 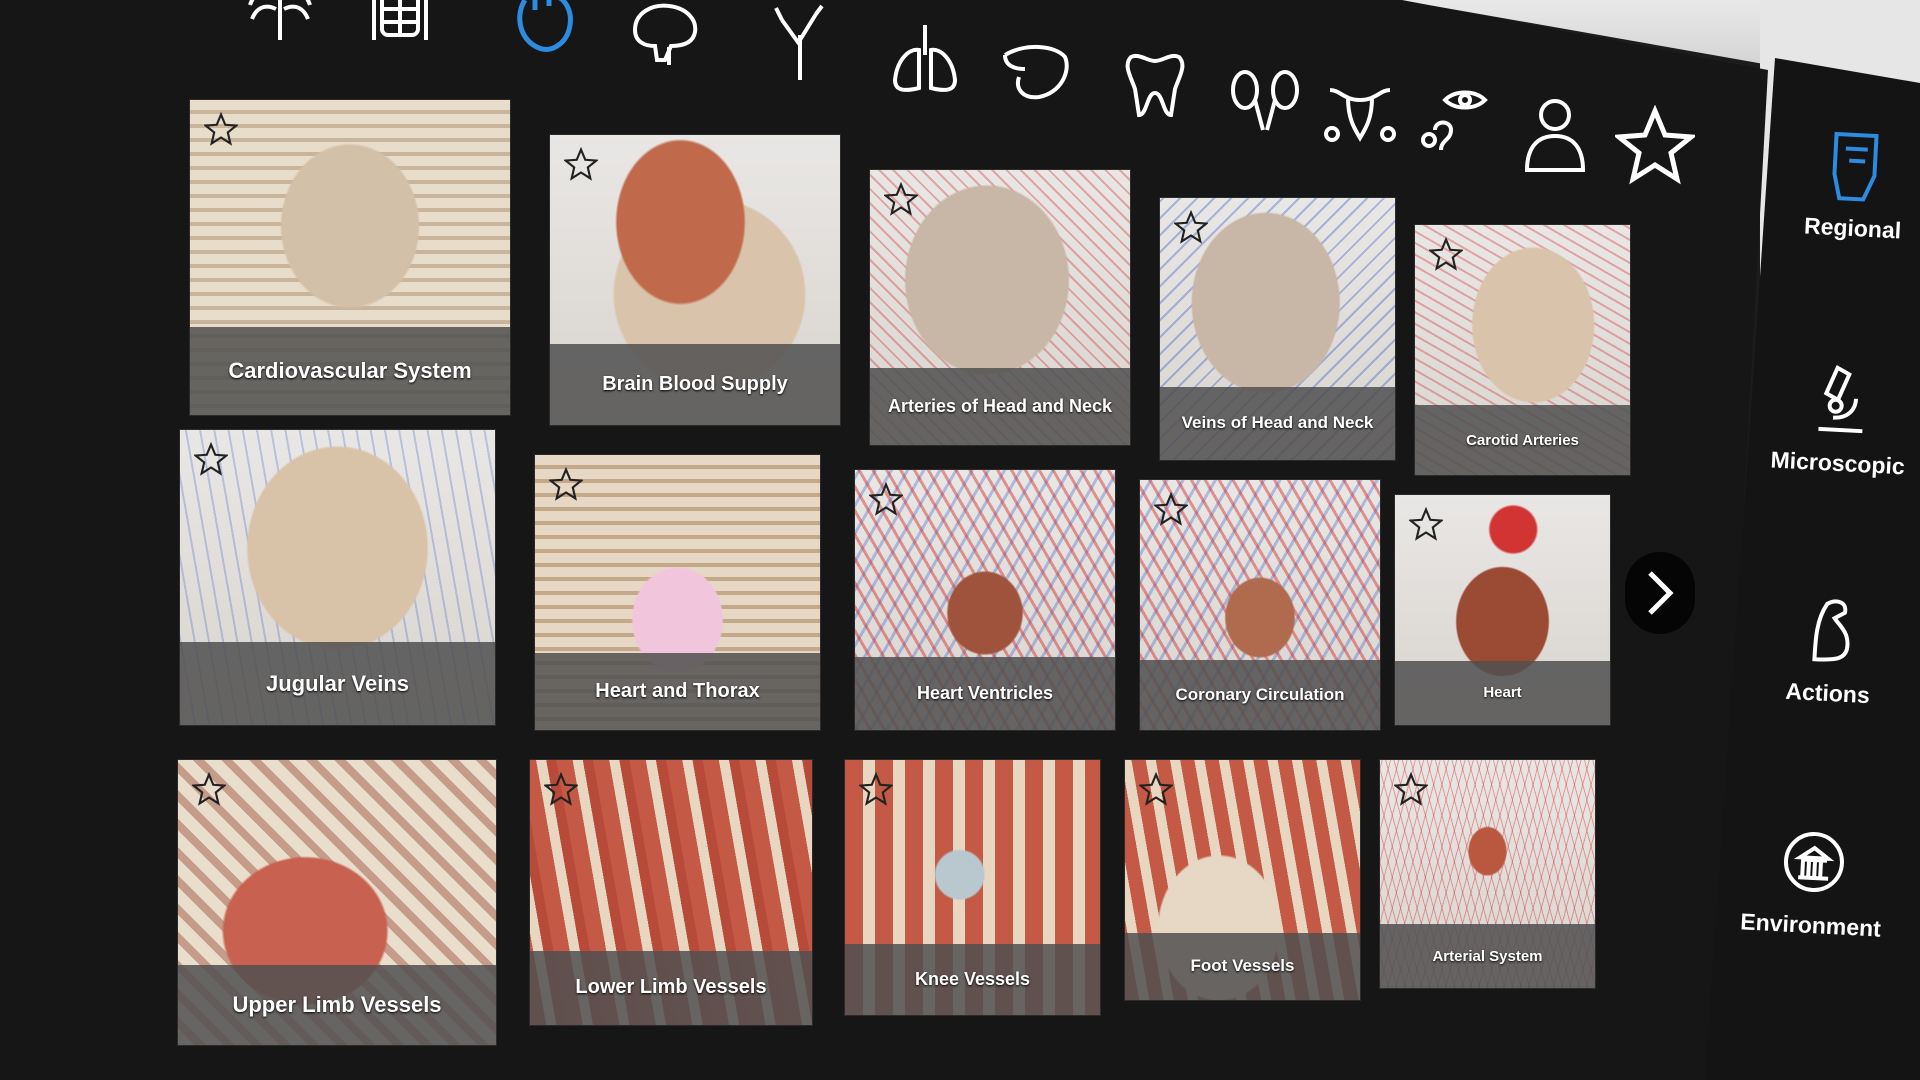 What do you see at coordinates (337, 902) in the screenshot?
I see `model-tile: Upper Limb Vessels` at bounding box center [337, 902].